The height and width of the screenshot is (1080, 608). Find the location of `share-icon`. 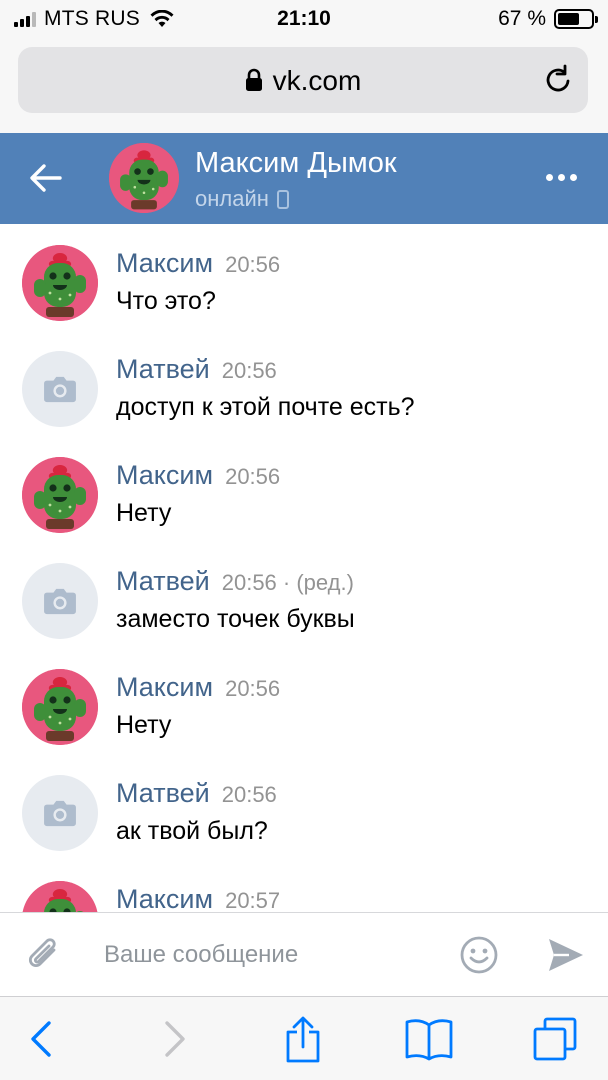

share-icon is located at coordinates (303, 1039).